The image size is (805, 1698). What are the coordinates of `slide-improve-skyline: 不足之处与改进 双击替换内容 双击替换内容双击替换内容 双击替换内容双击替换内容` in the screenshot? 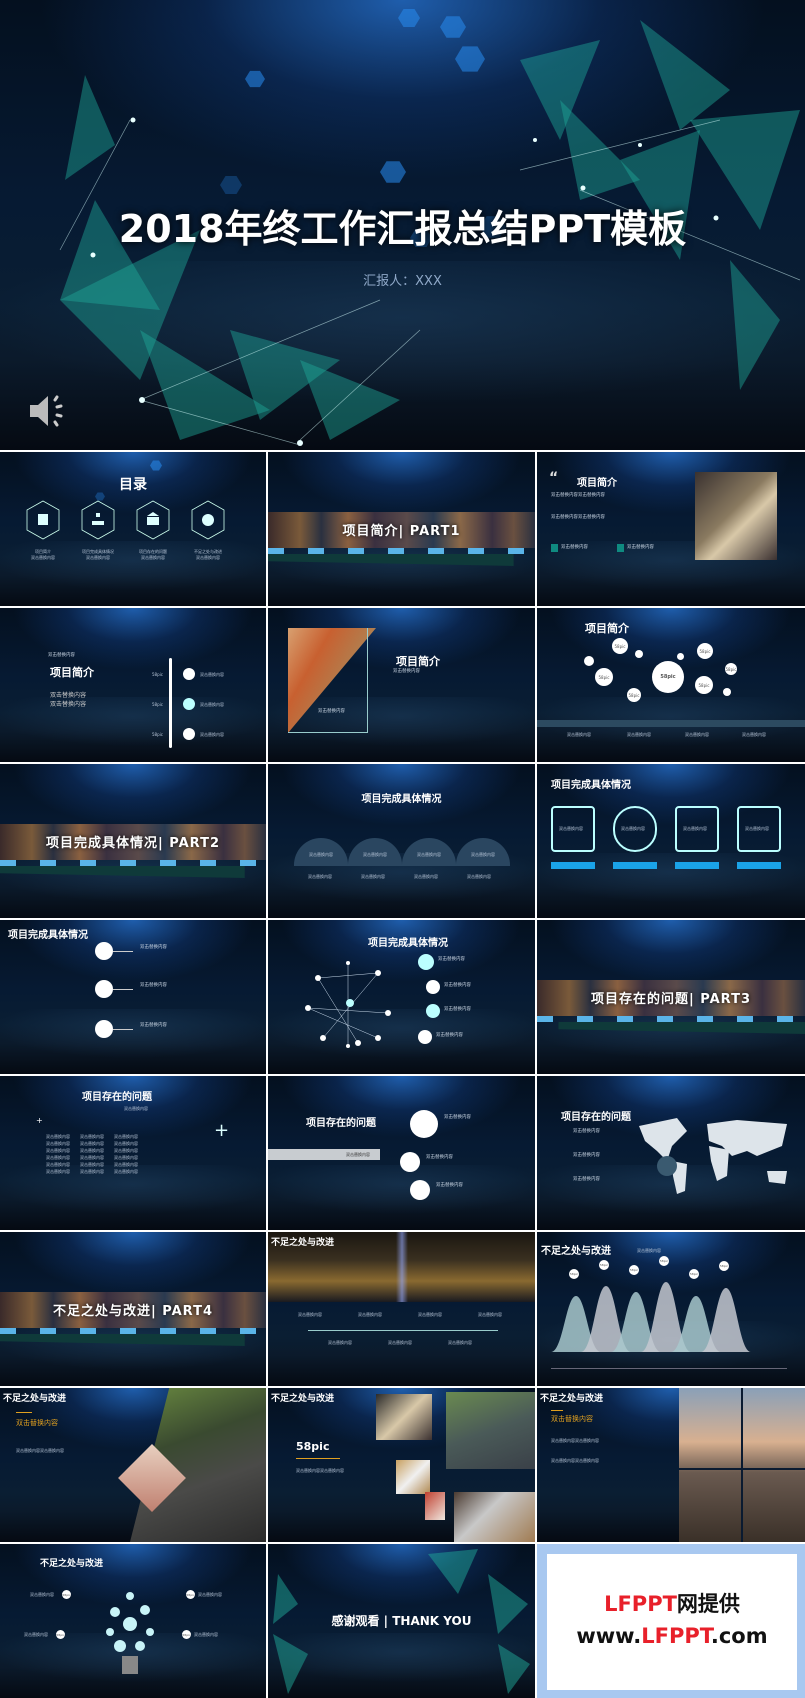 It's located at (671, 1465).